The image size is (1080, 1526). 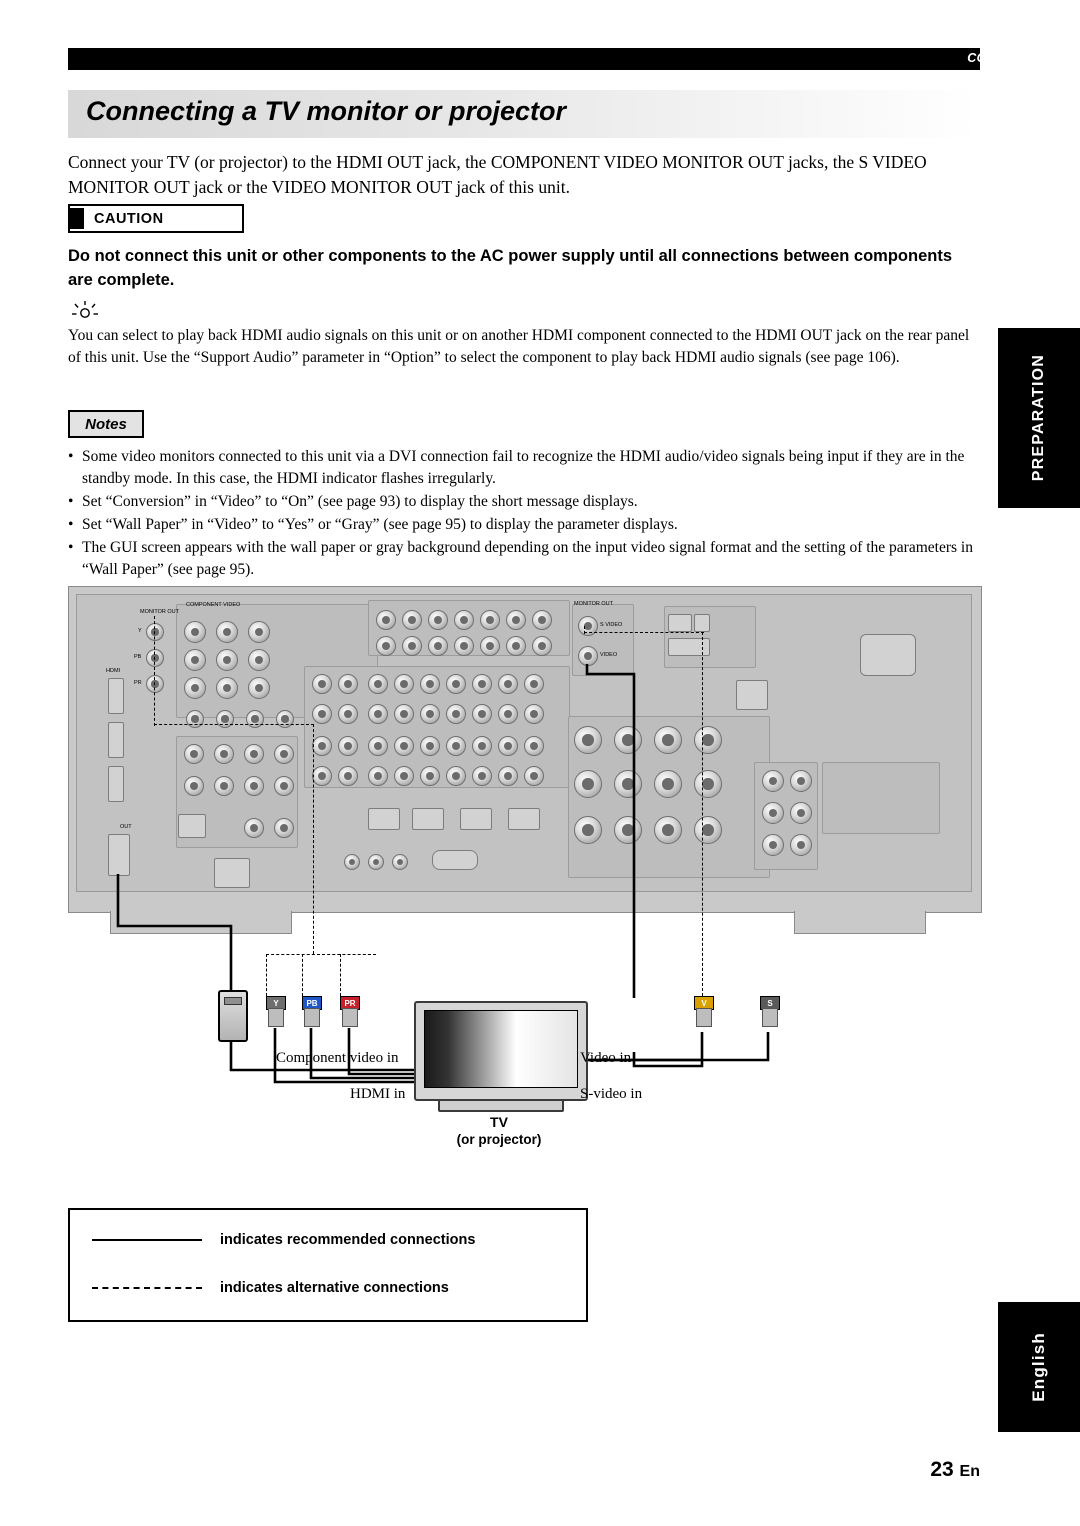 I want to click on side-tab-english-label: English, so click(x=1038, y=1367).